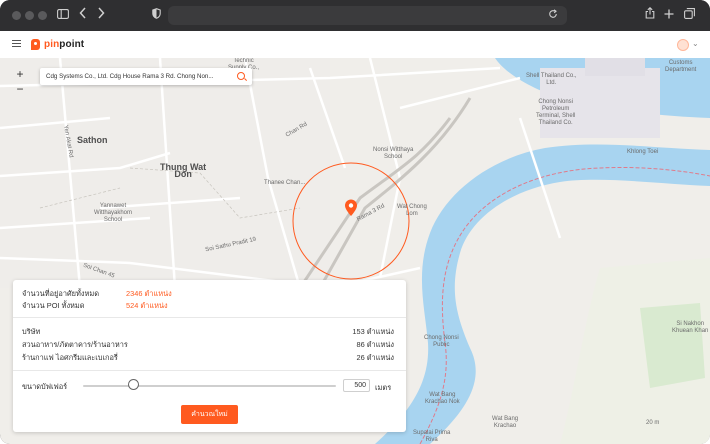 The height and width of the screenshot is (444, 710). What do you see at coordinates (351, 208) in the screenshot?
I see `location-pin-icon` at bounding box center [351, 208].